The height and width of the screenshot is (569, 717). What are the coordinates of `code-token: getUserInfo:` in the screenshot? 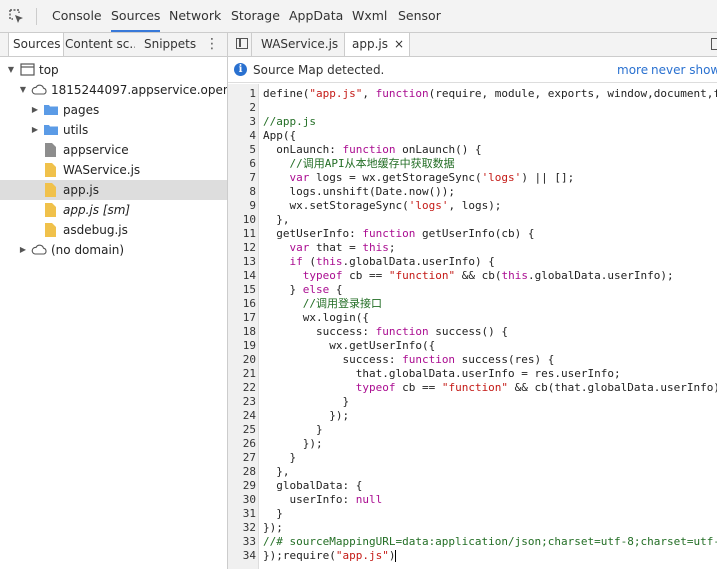 It's located at (313, 233).